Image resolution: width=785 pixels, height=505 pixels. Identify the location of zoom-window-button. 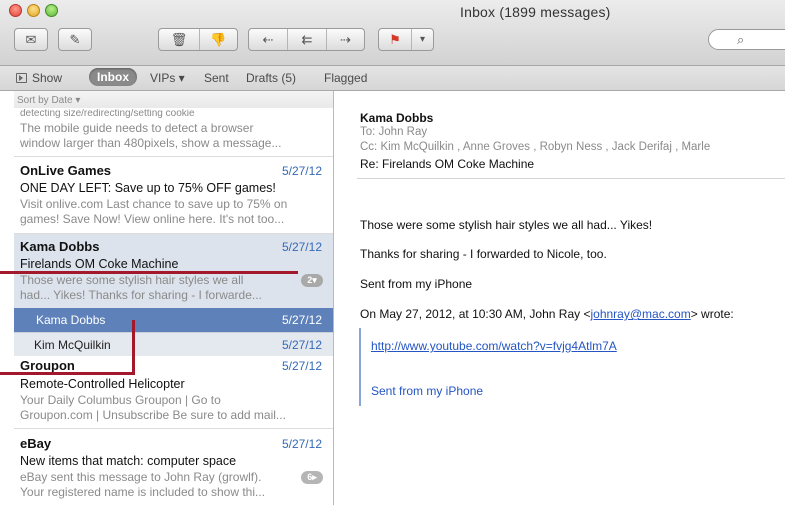
(51, 10).